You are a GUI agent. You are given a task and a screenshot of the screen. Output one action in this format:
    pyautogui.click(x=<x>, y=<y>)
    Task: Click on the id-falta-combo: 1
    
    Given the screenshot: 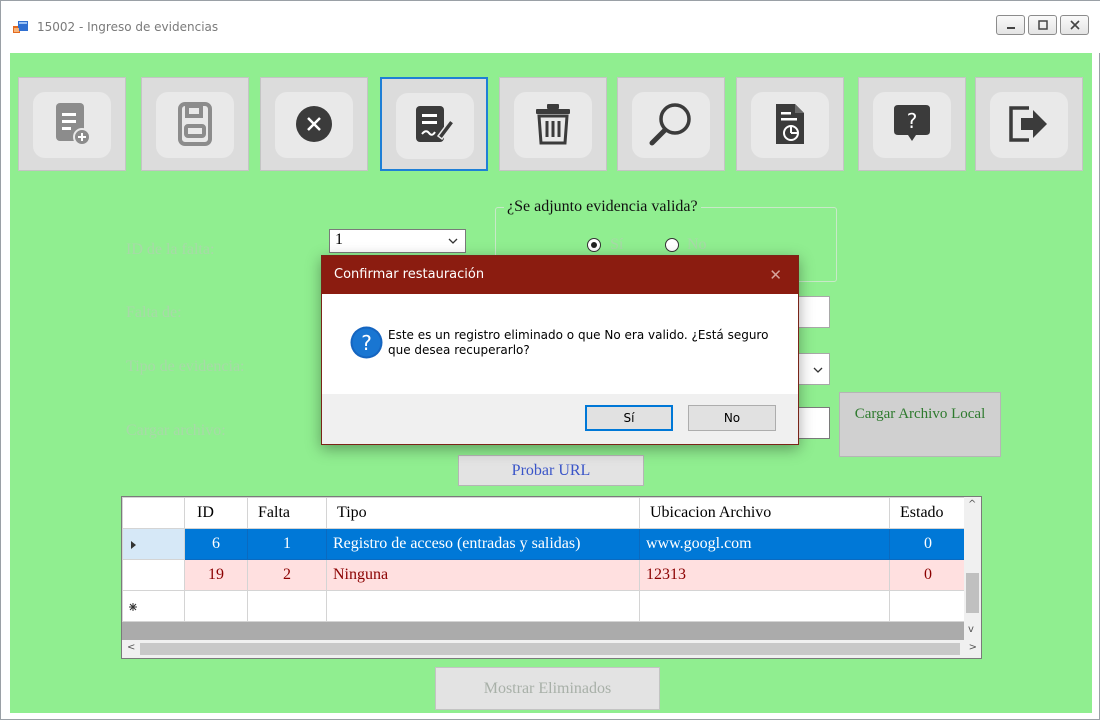 What is the action you would take?
    pyautogui.click(x=397, y=241)
    